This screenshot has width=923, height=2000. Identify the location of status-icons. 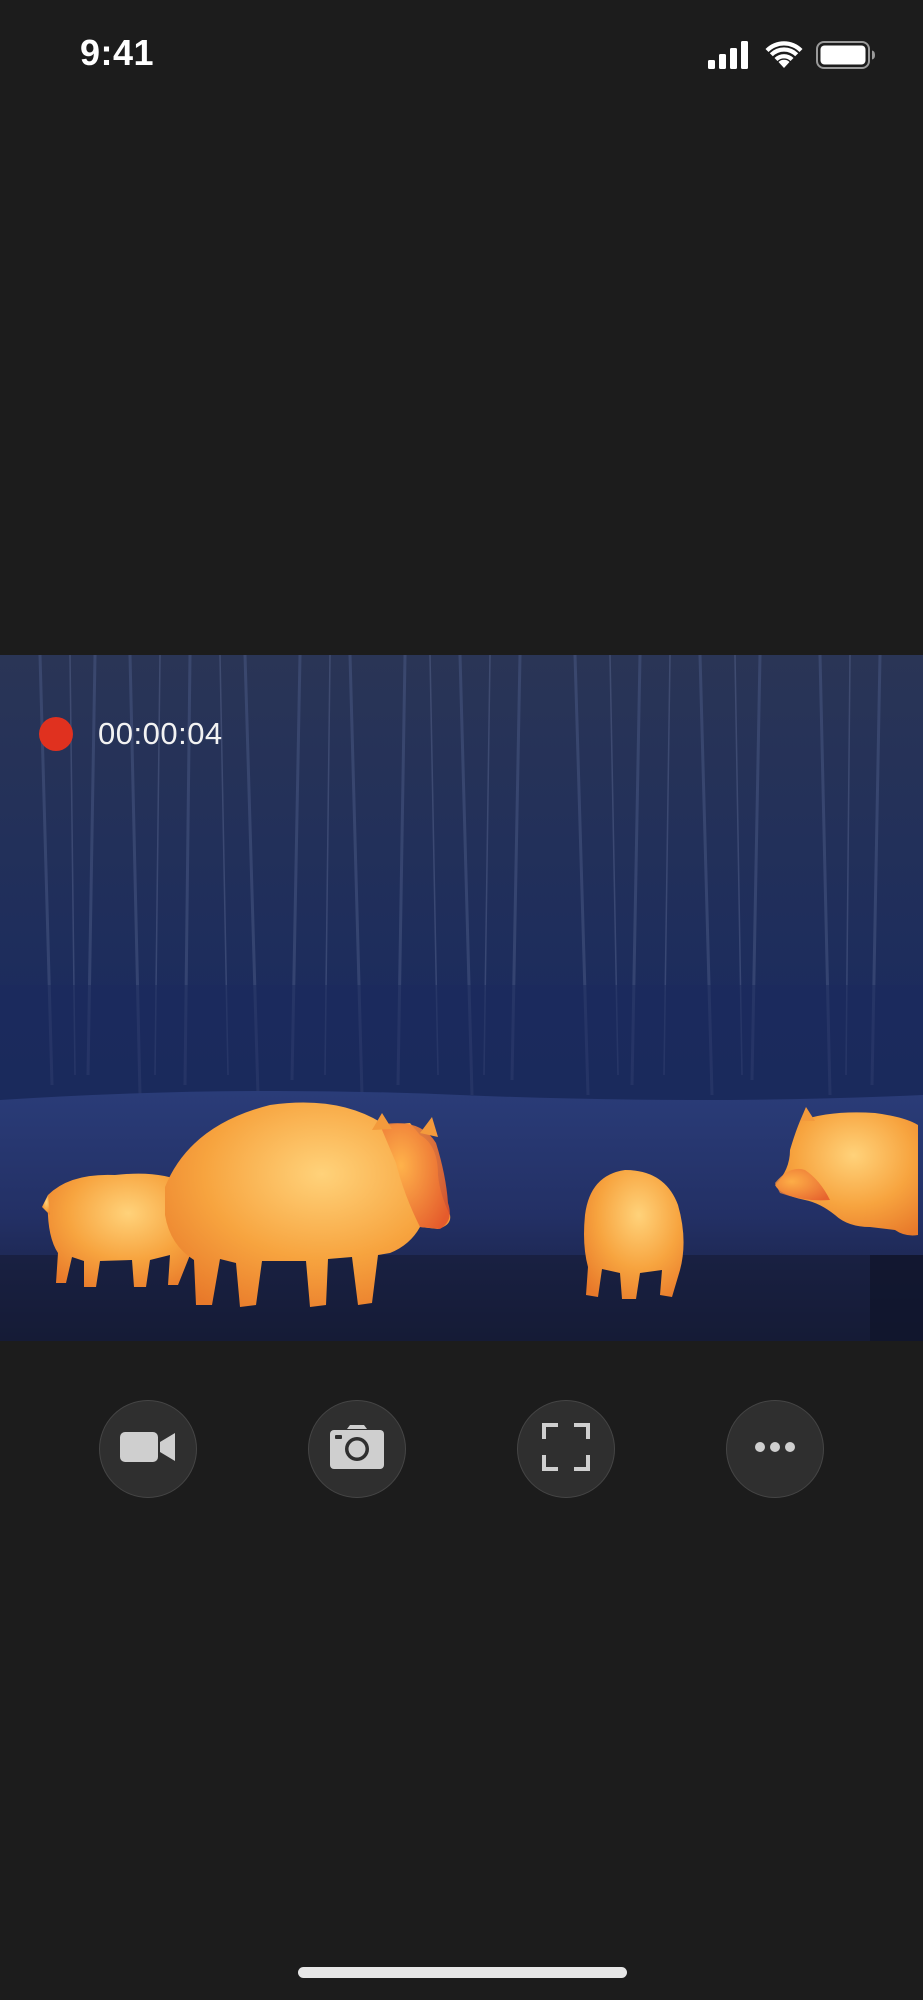
(792, 57).